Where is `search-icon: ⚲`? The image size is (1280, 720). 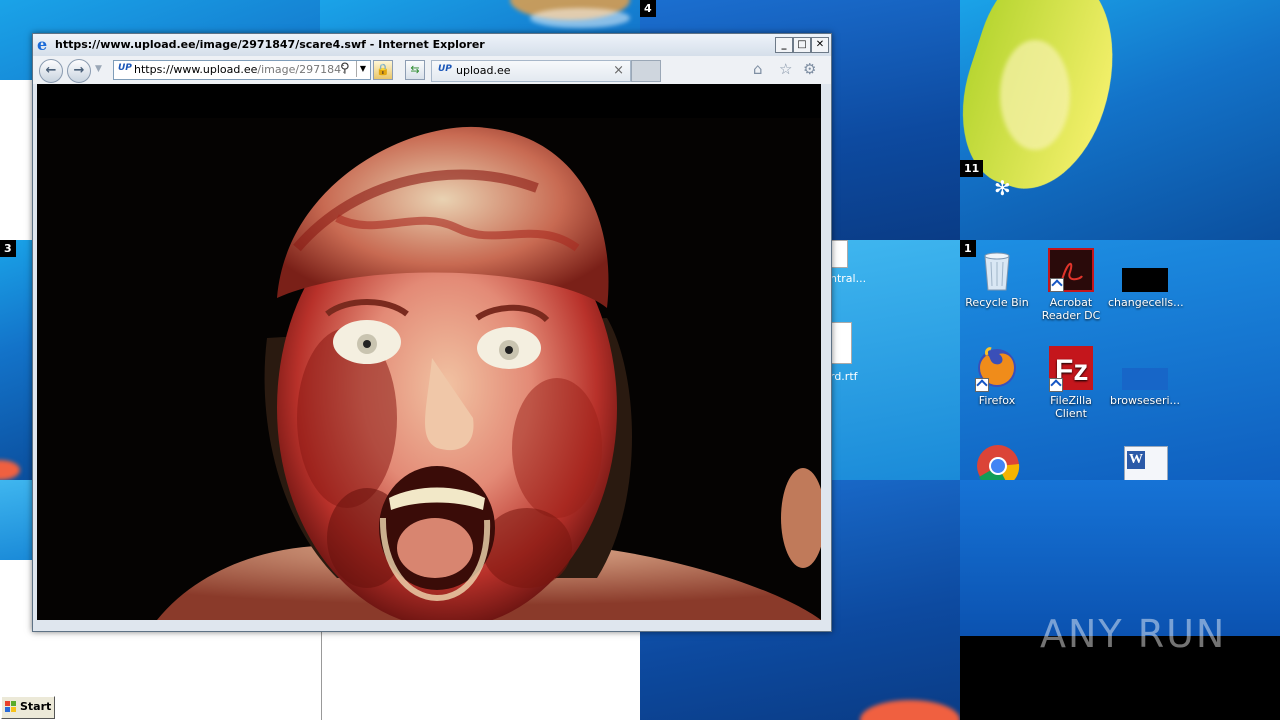
search-icon: ⚲ is located at coordinates (345, 68).